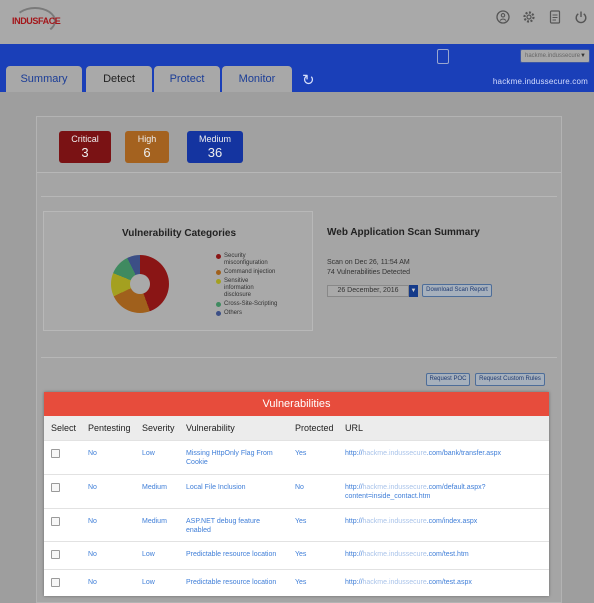 The image size is (594, 603). What do you see at coordinates (540, 81) in the screenshot?
I see `domain-label: hackme.indussecure.com` at bounding box center [540, 81].